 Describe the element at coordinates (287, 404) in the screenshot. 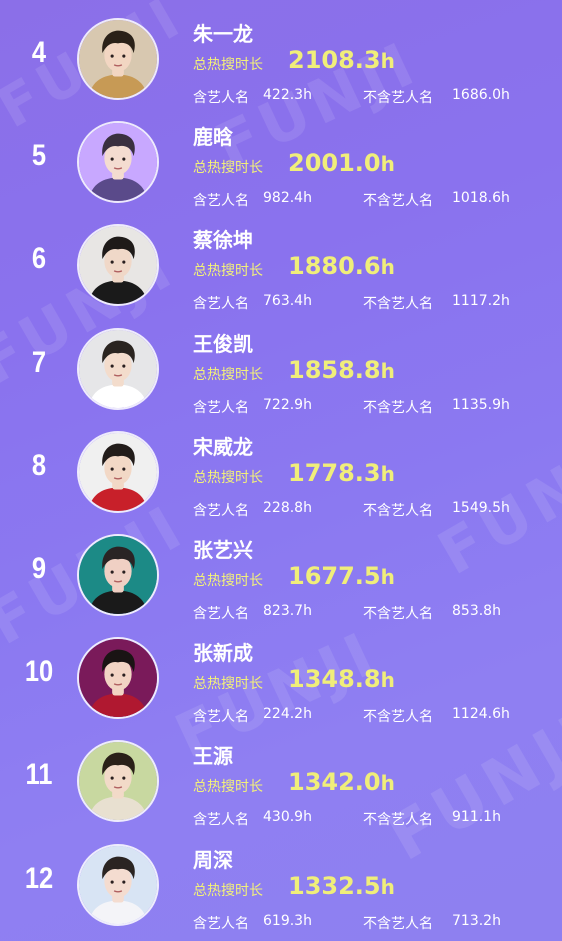

I see `with-name-value: 722.9h` at that location.